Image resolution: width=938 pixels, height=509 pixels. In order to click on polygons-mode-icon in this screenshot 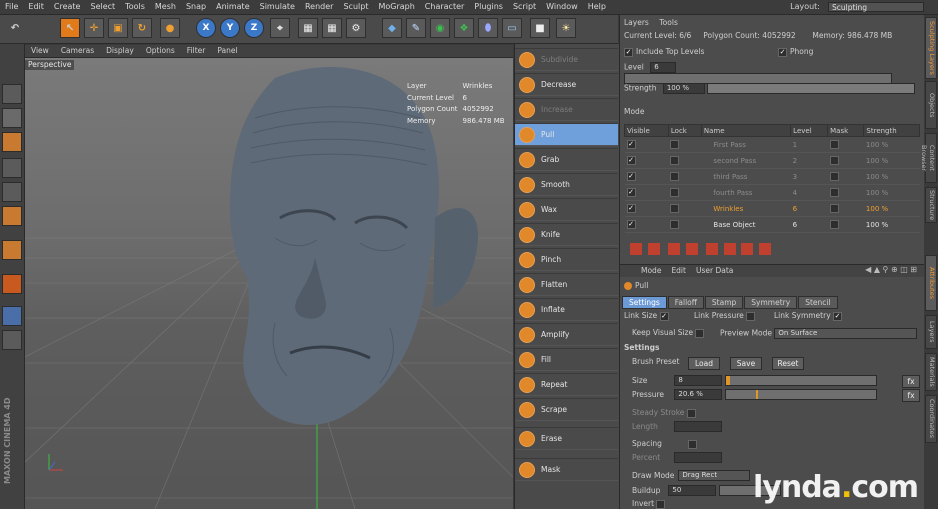, I will do `click(12, 216)`.